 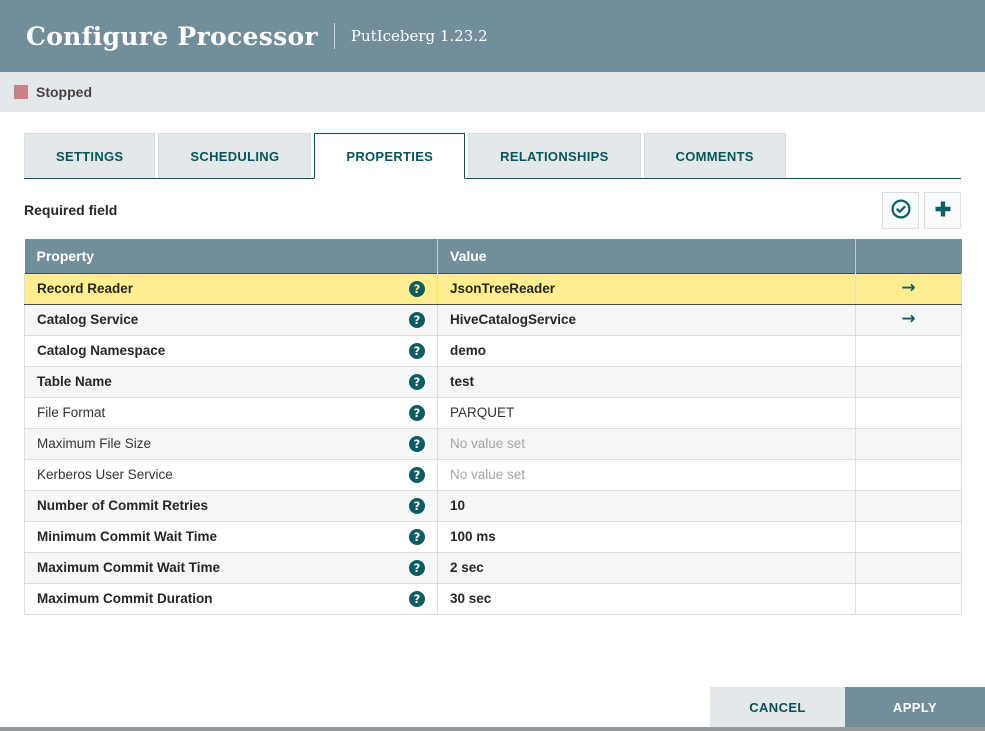 What do you see at coordinates (493, 382) in the screenshot?
I see `property-row: Table Name? test` at bounding box center [493, 382].